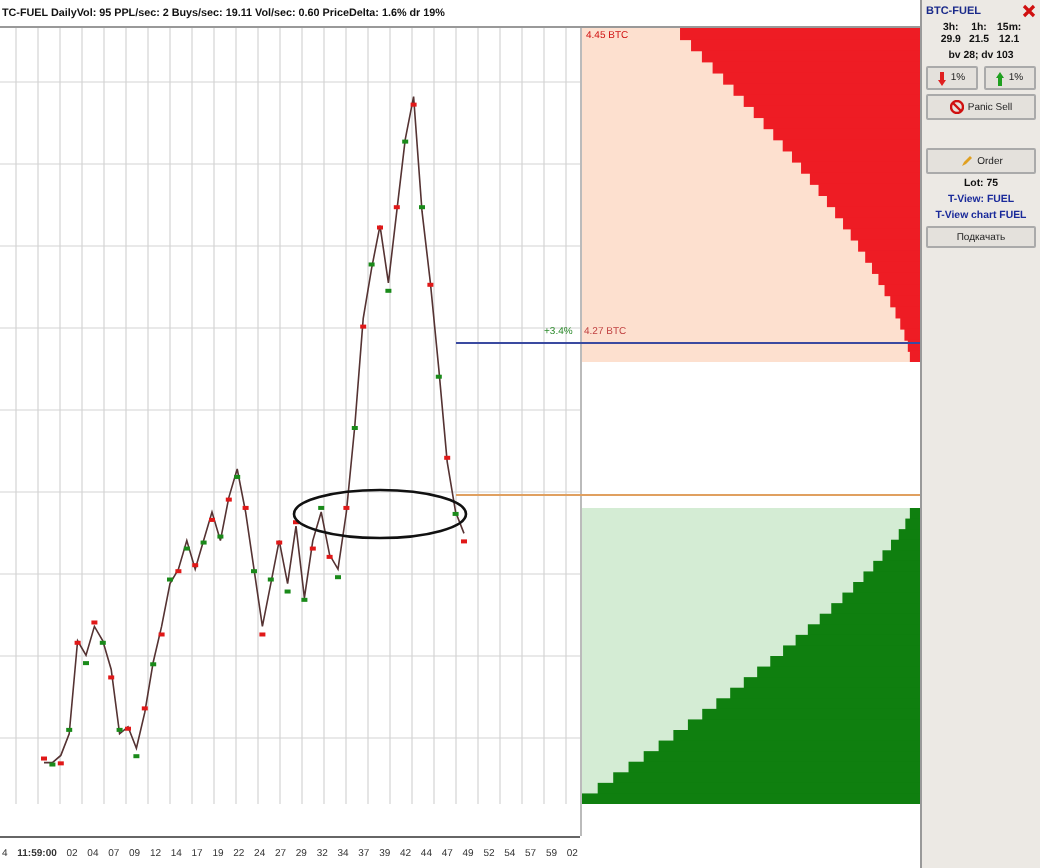  Describe the element at coordinates (966, 161) in the screenshot. I see `pencil-icon` at that location.